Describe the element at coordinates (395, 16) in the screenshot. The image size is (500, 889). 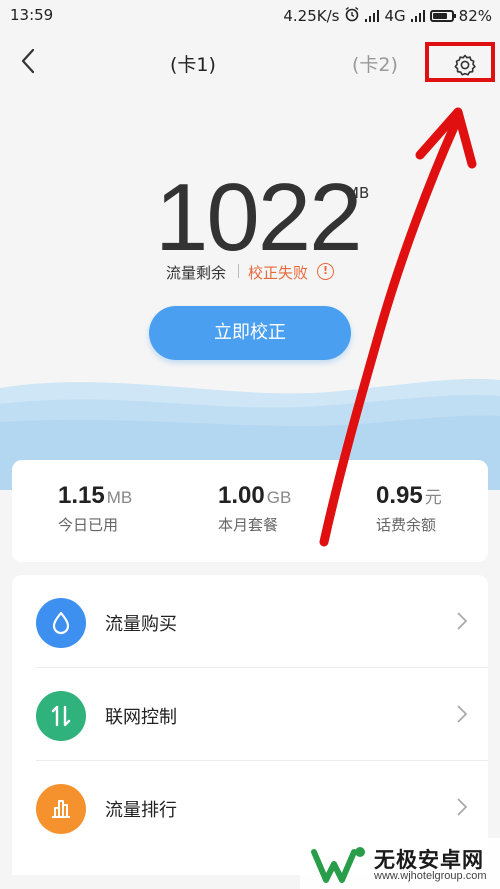
I see `network-type: 4G` at that location.